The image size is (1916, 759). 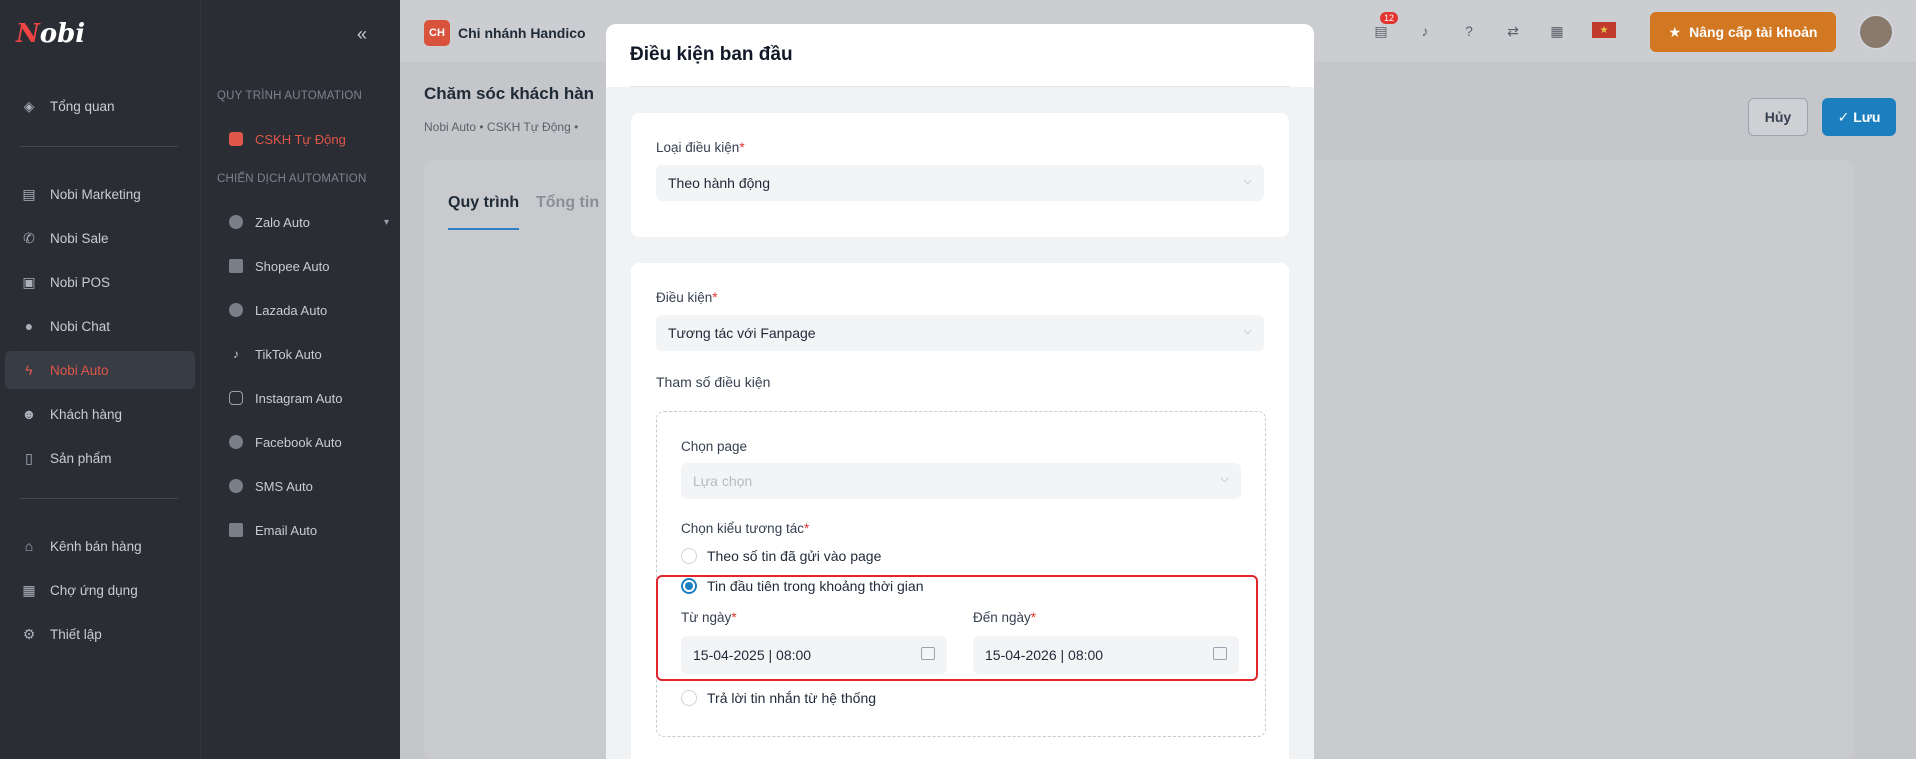 I want to click on cash-icon: ▣, so click(x=29, y=281).